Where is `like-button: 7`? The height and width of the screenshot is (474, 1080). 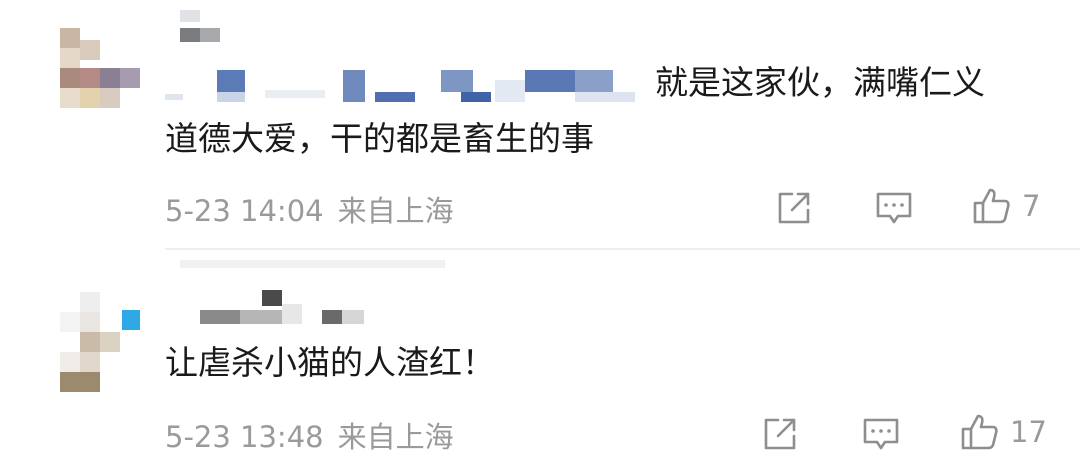
like-button: 7 is located at coordinates (1006, 206).